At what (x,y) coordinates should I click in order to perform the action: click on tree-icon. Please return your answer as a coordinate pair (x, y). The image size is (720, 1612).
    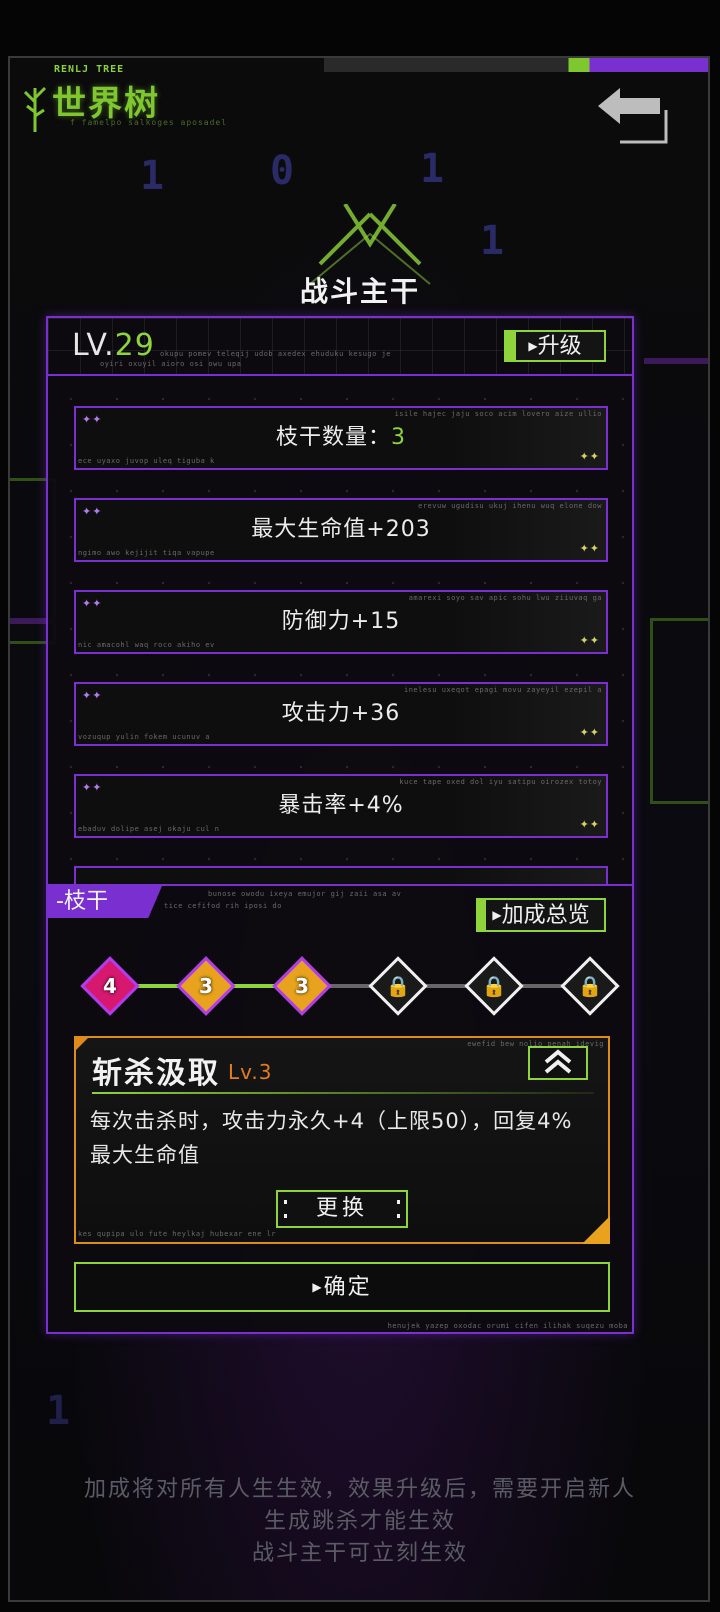
    Looking at the image, I should click on (35, 109).